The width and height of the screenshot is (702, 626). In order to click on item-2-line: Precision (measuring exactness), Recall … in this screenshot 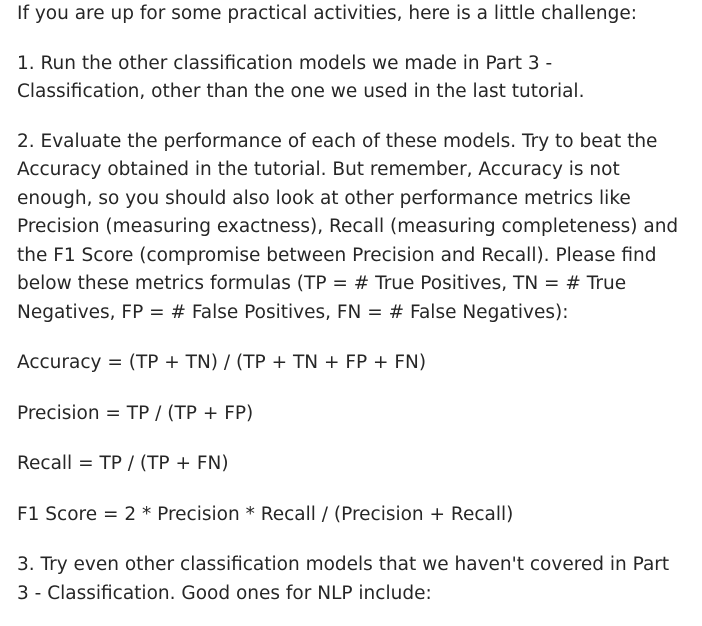, I will do `click(348, 226)`.